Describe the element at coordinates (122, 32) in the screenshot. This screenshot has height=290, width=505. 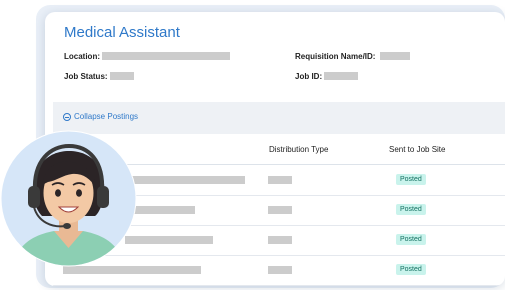
I see `page-title: Medical Assistant` at that location.